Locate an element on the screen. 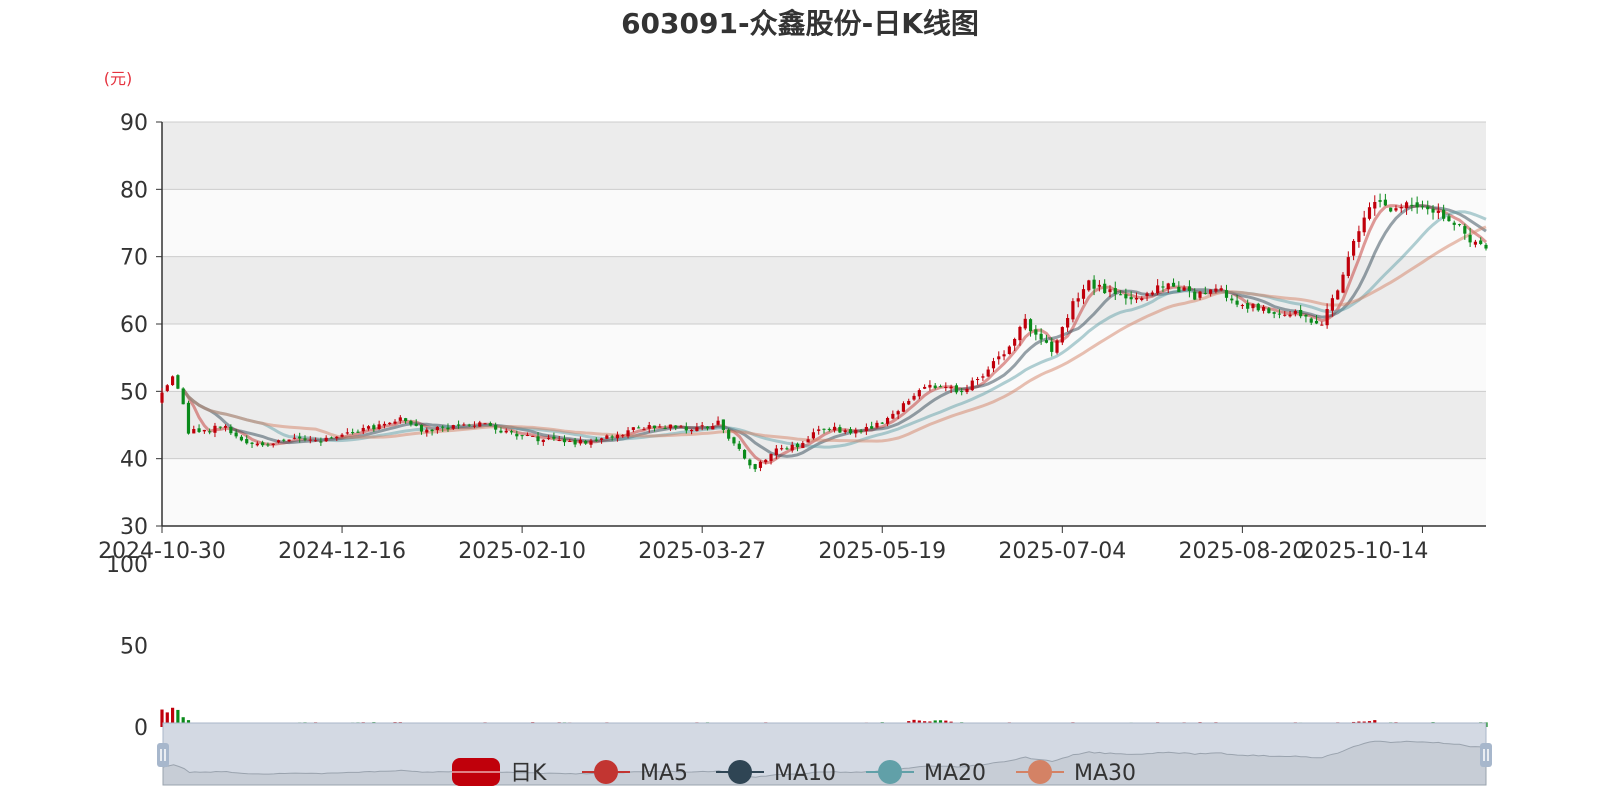  y-tick-label: 70 is located at coordinates (134, 258).